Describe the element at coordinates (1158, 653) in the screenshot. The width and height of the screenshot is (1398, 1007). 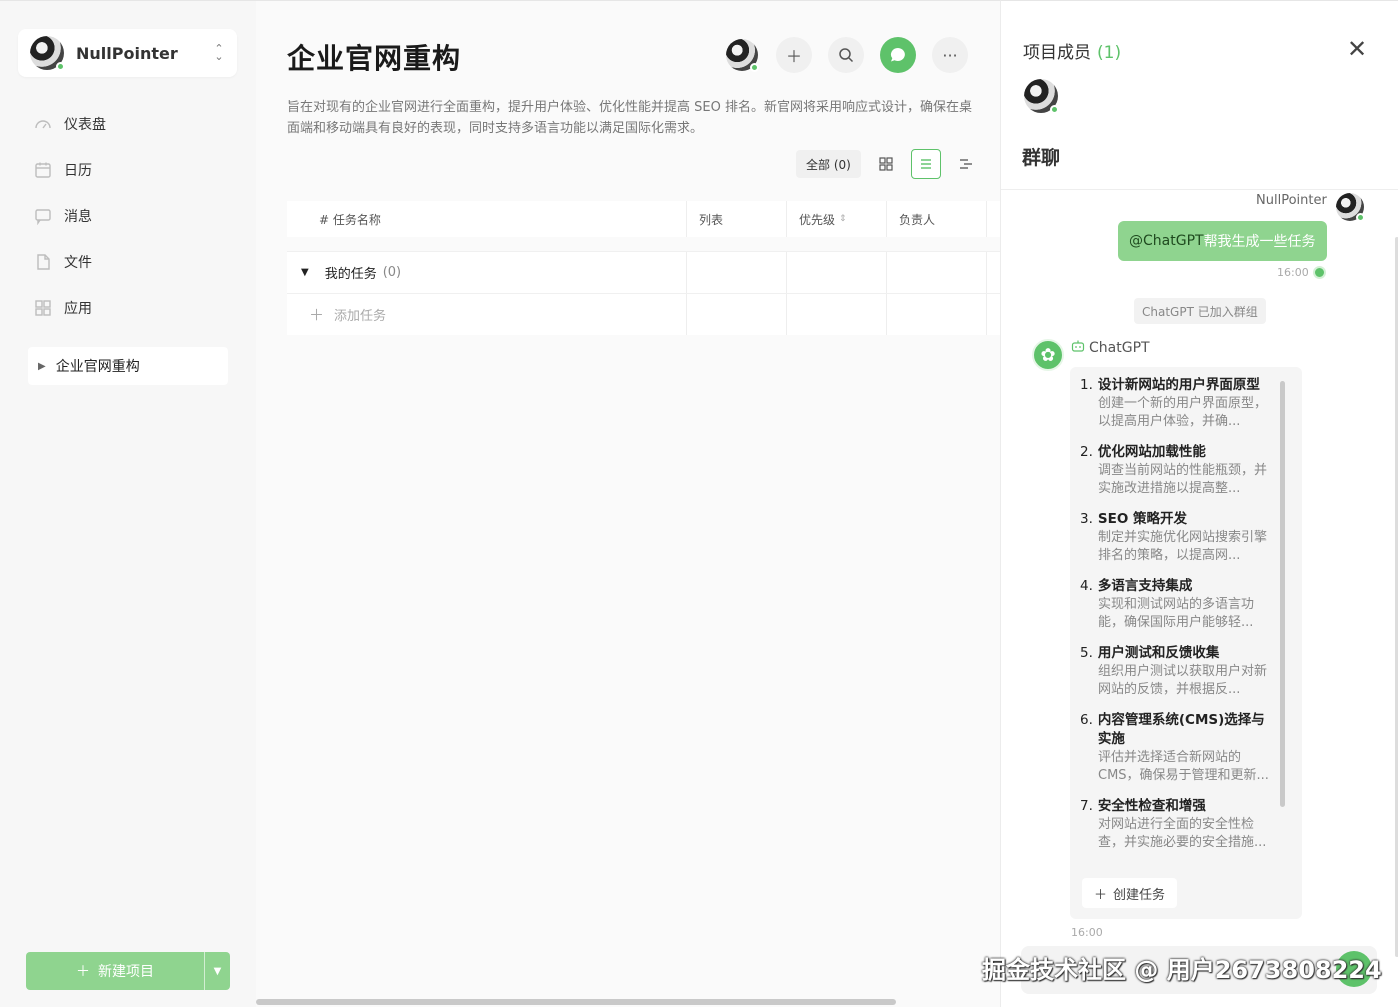
I see `task-title: 用户测试和反馈收集` at that location.